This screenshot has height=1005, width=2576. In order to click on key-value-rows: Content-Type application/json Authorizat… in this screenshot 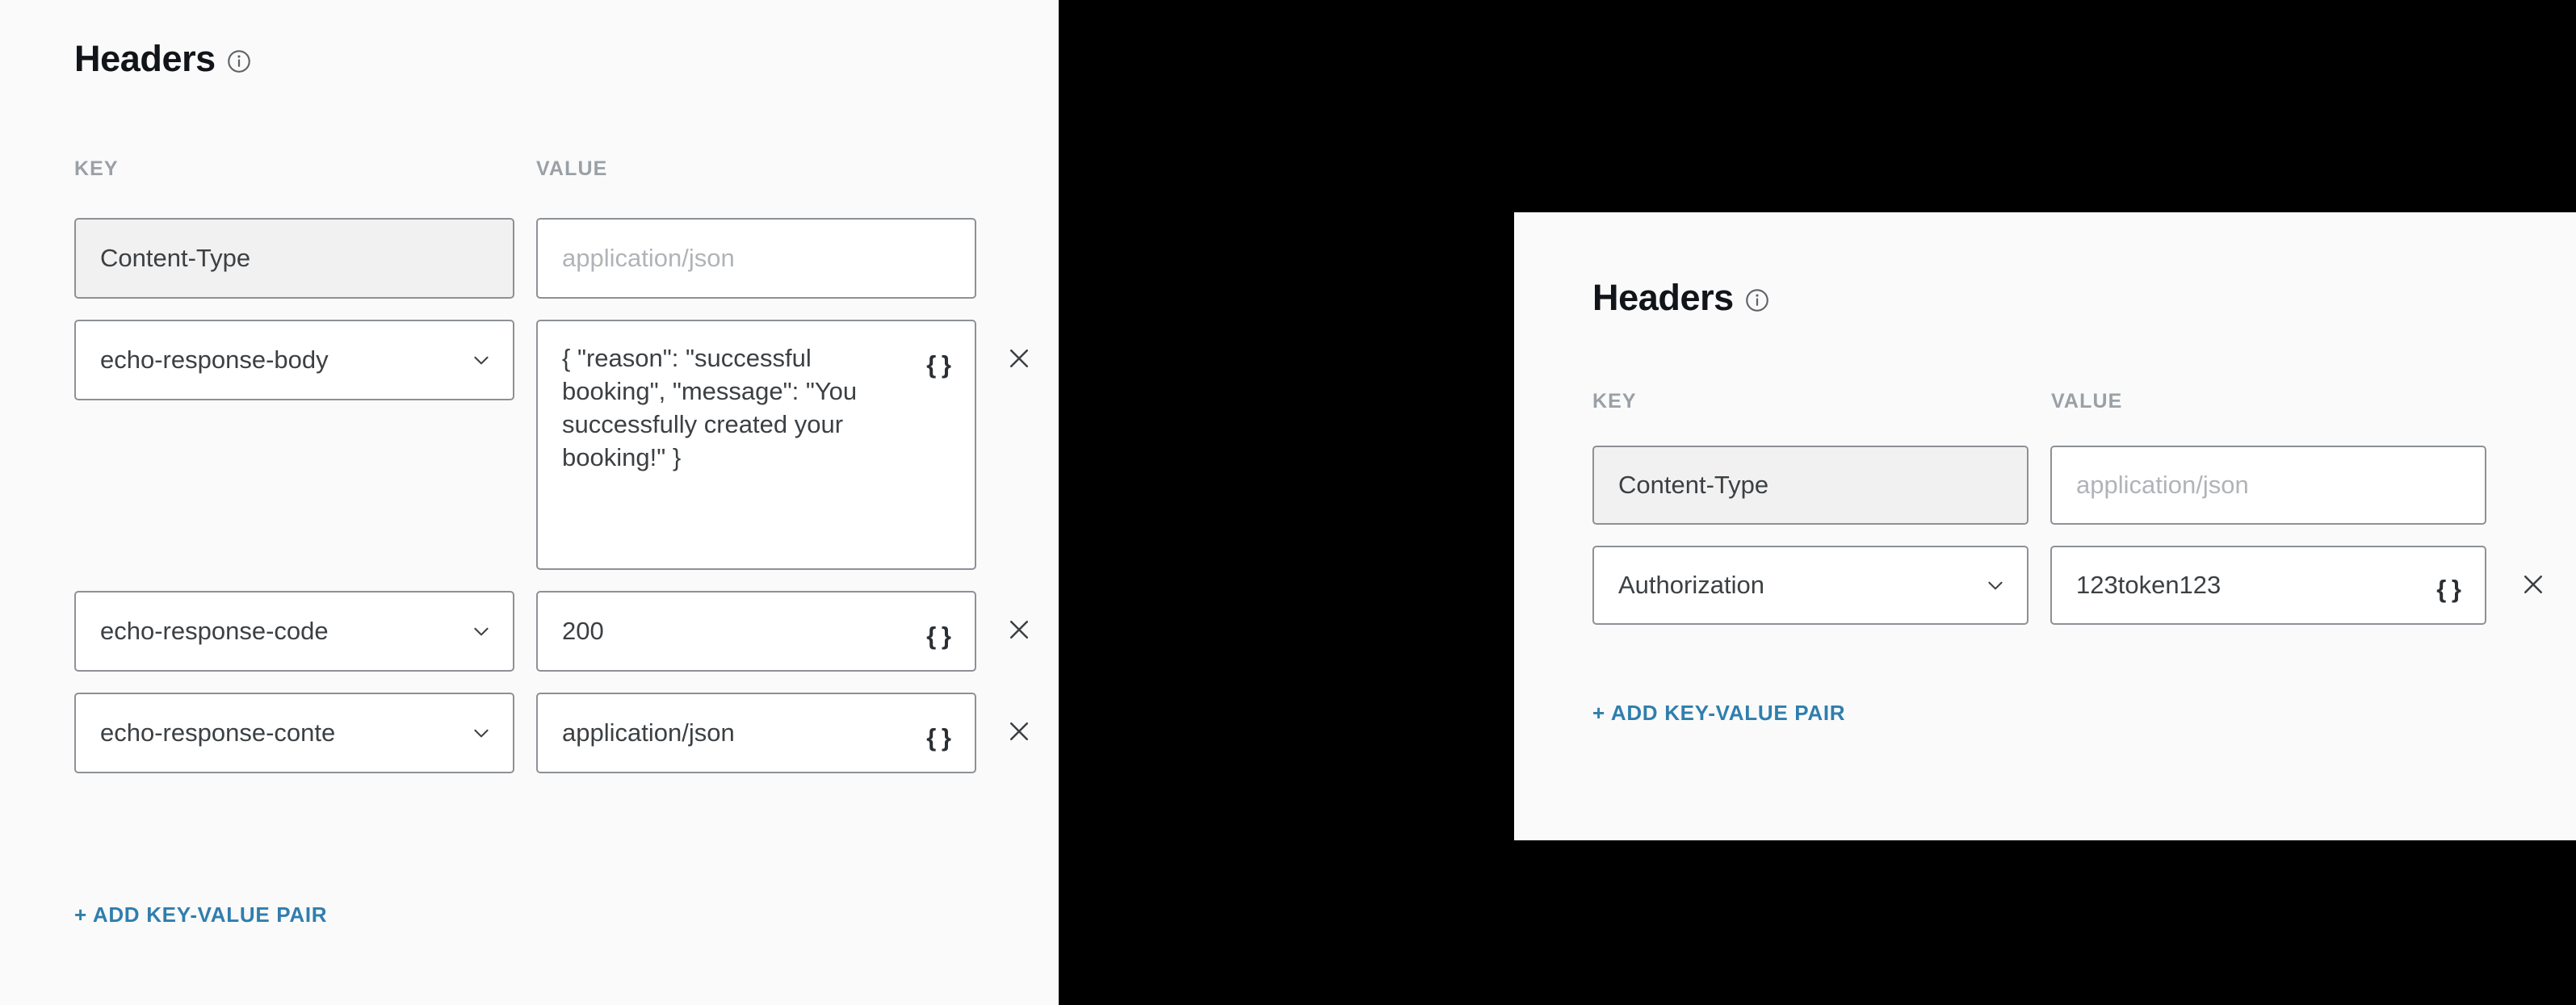, I will do `click(2067, 546)`.